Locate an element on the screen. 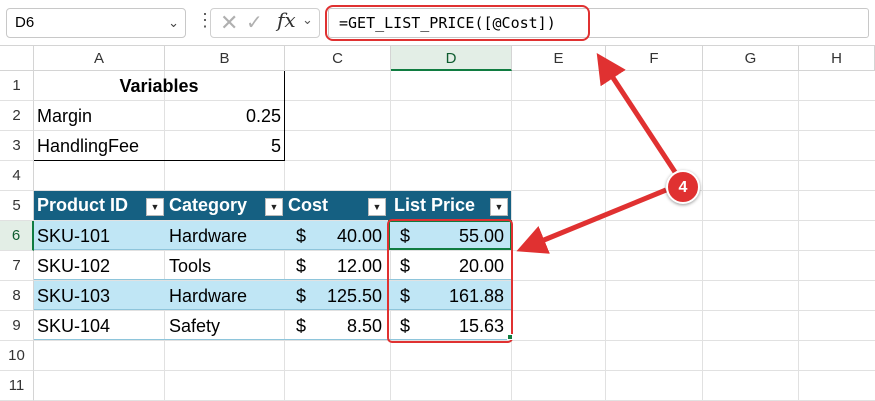 The image size is (875, 401). step-badge: 4 is located at coordinates (683, 187).